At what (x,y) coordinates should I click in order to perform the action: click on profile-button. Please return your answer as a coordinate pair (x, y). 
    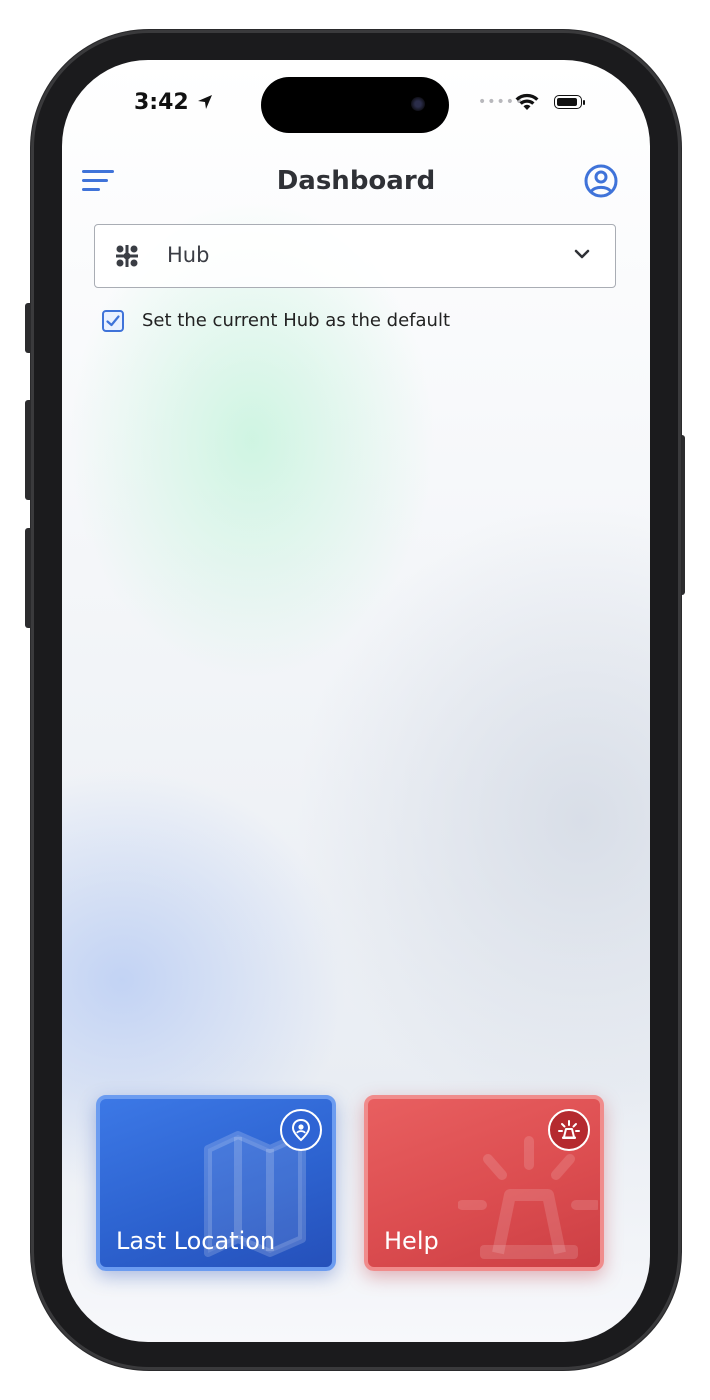
    Looking at the image, I should click on (601, 181).